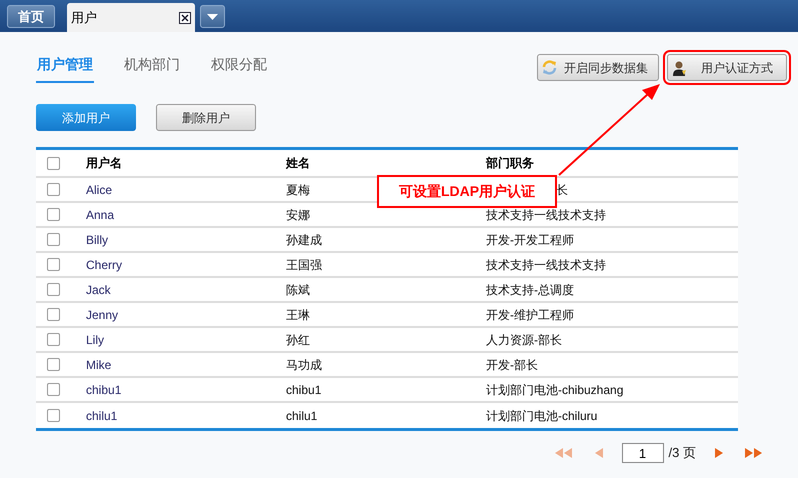  I want to click on table-cell: Anna, so click(100, 215).